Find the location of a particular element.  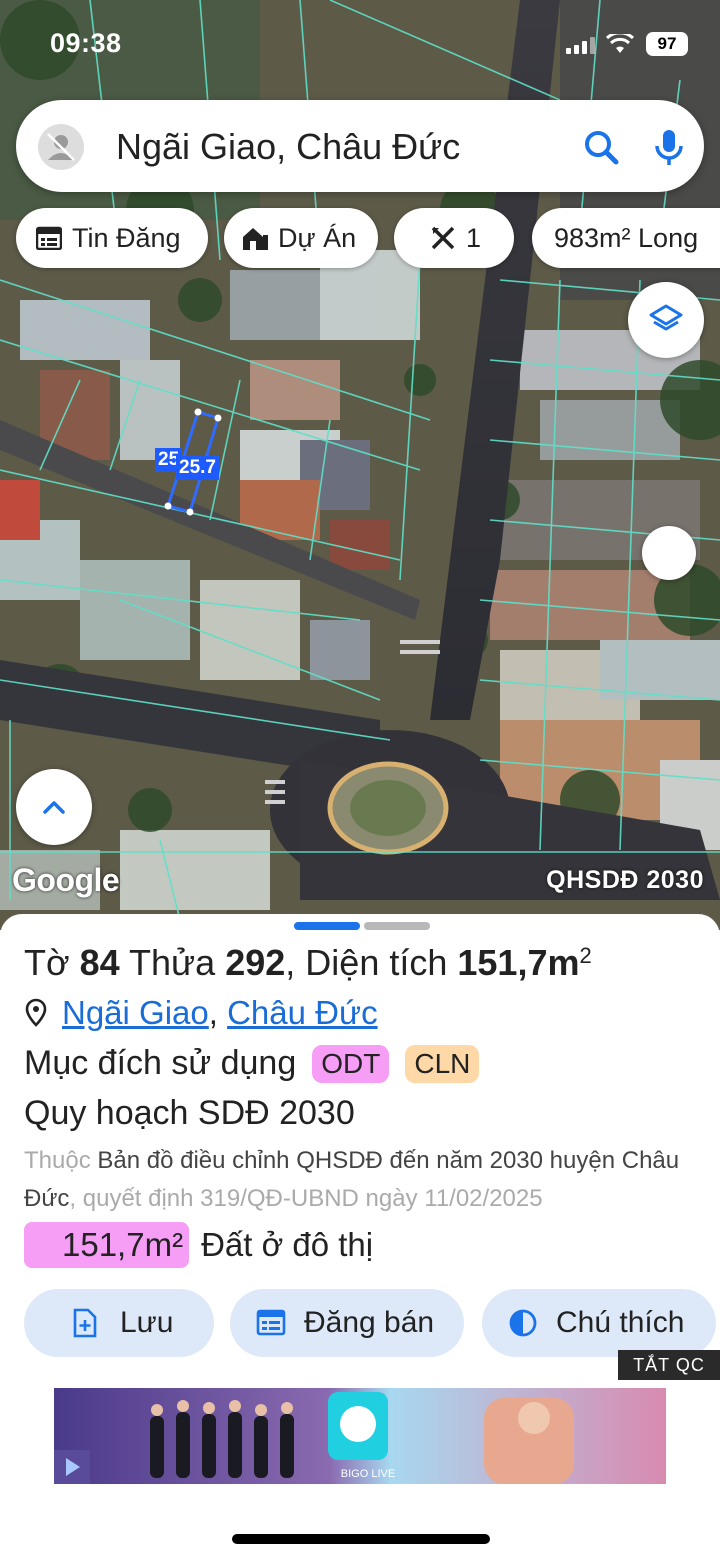

voice-search-button is located at coordinates (669, 147).